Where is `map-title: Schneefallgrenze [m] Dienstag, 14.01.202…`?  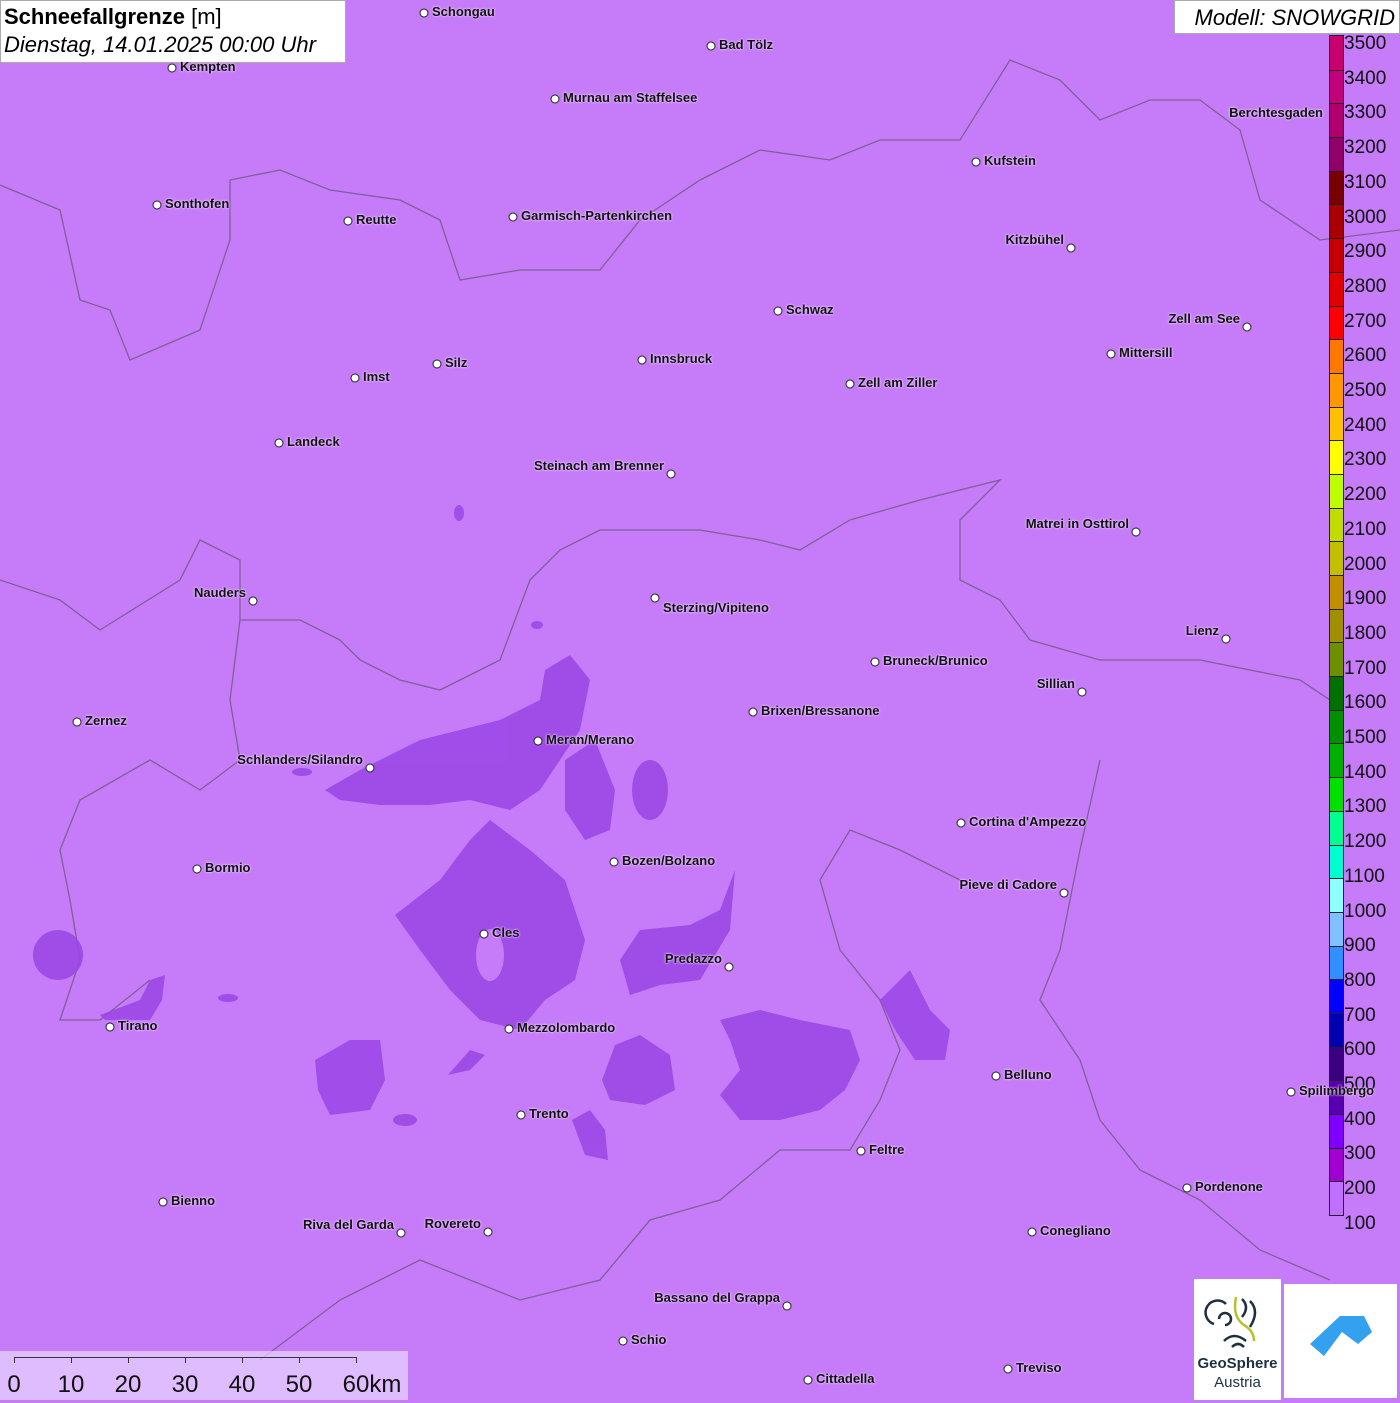
map-title: Schneefallgrenze [m] Dienstag, 14.01.202… is located at coordinates (173, 31).